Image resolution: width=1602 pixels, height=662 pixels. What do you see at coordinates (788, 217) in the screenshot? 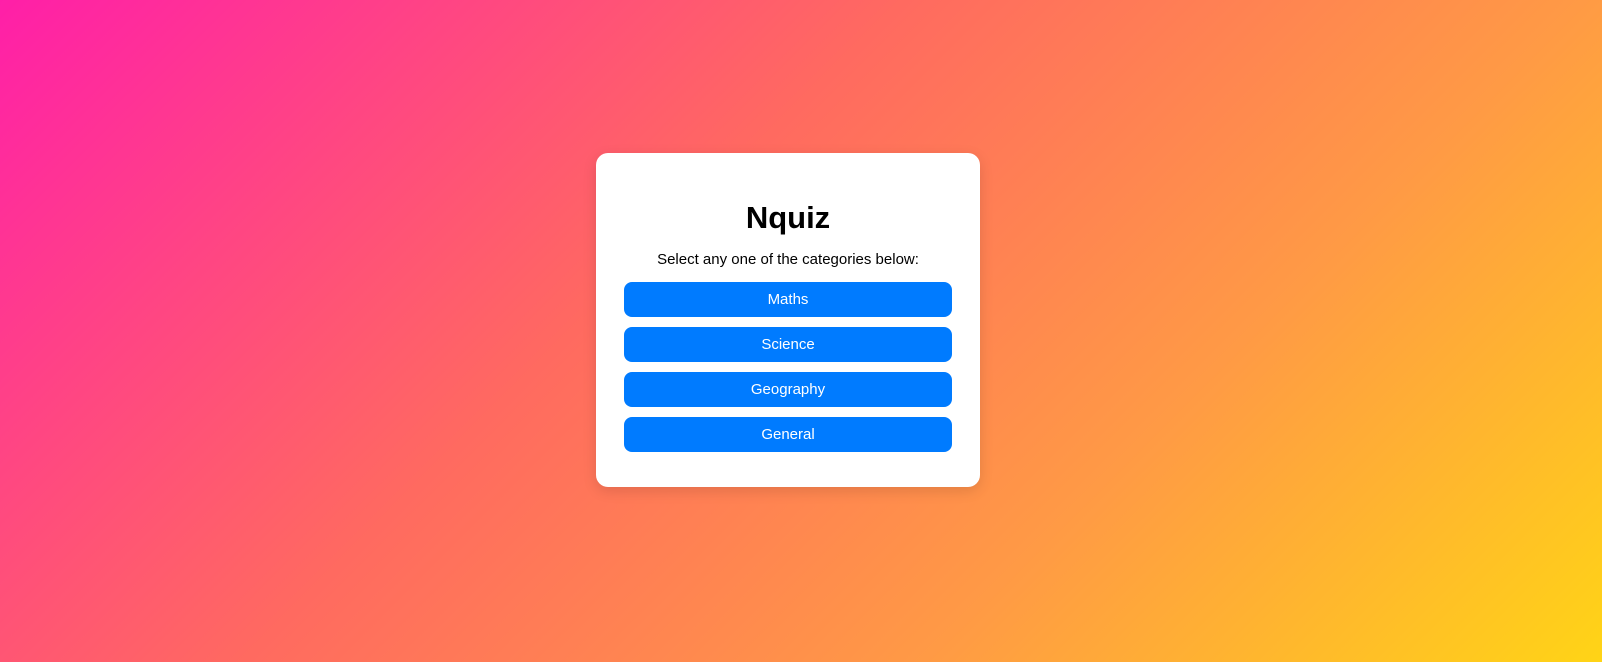
I see `app-title: Nquiz` at bounding box center [788, 217].